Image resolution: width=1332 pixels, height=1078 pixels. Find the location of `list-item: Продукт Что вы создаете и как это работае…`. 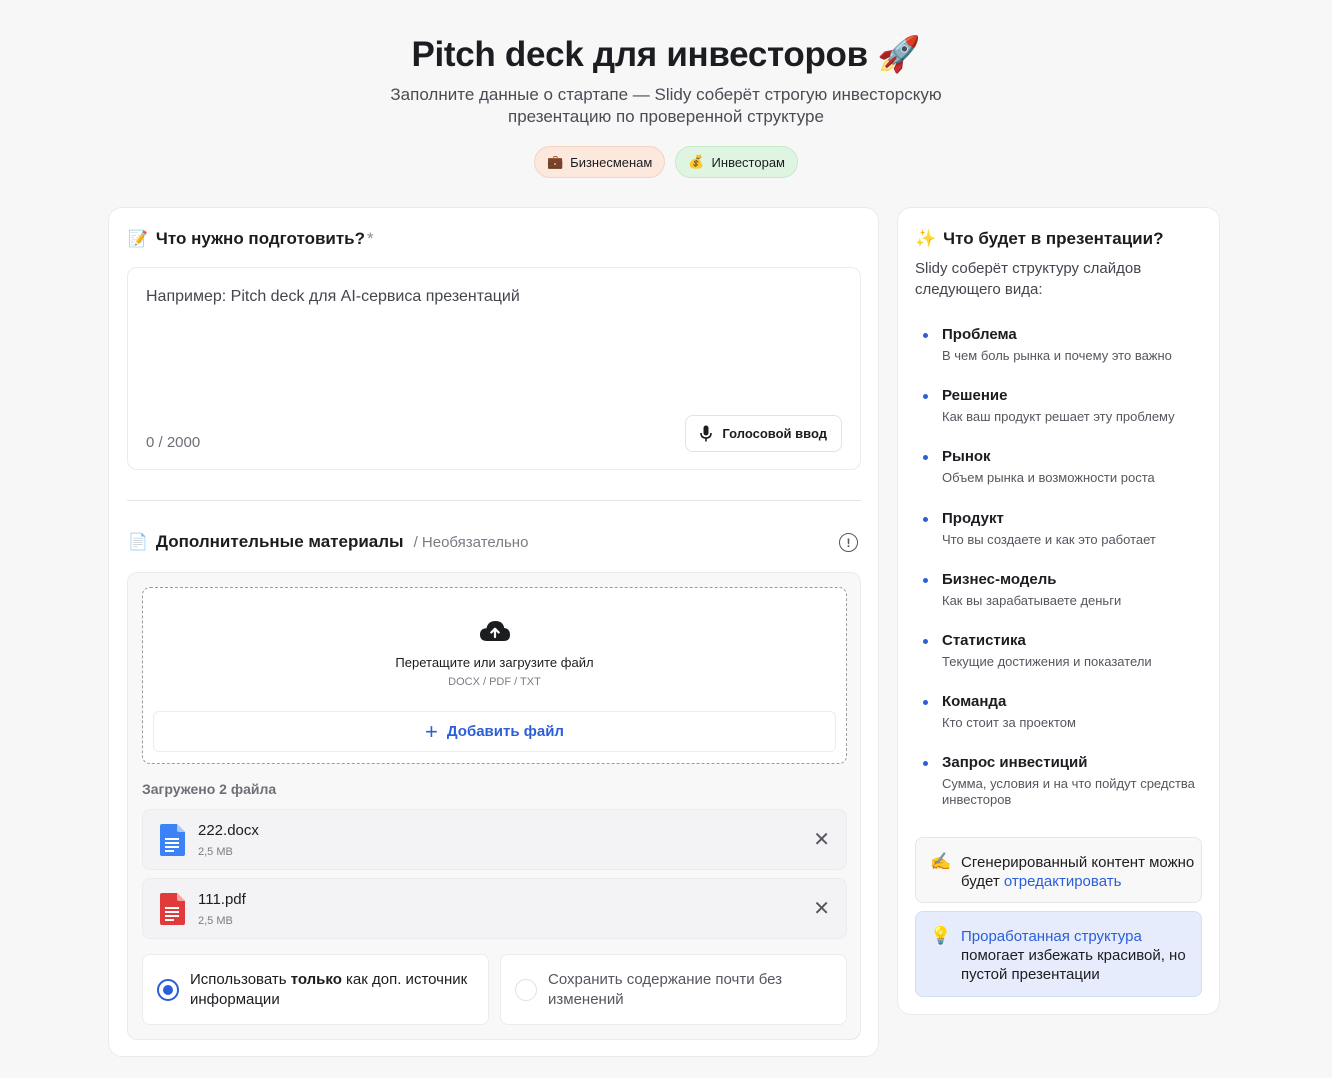

list-item: Продукт Что вы создаете и как это работае… is located at coordinates (1067, 540).